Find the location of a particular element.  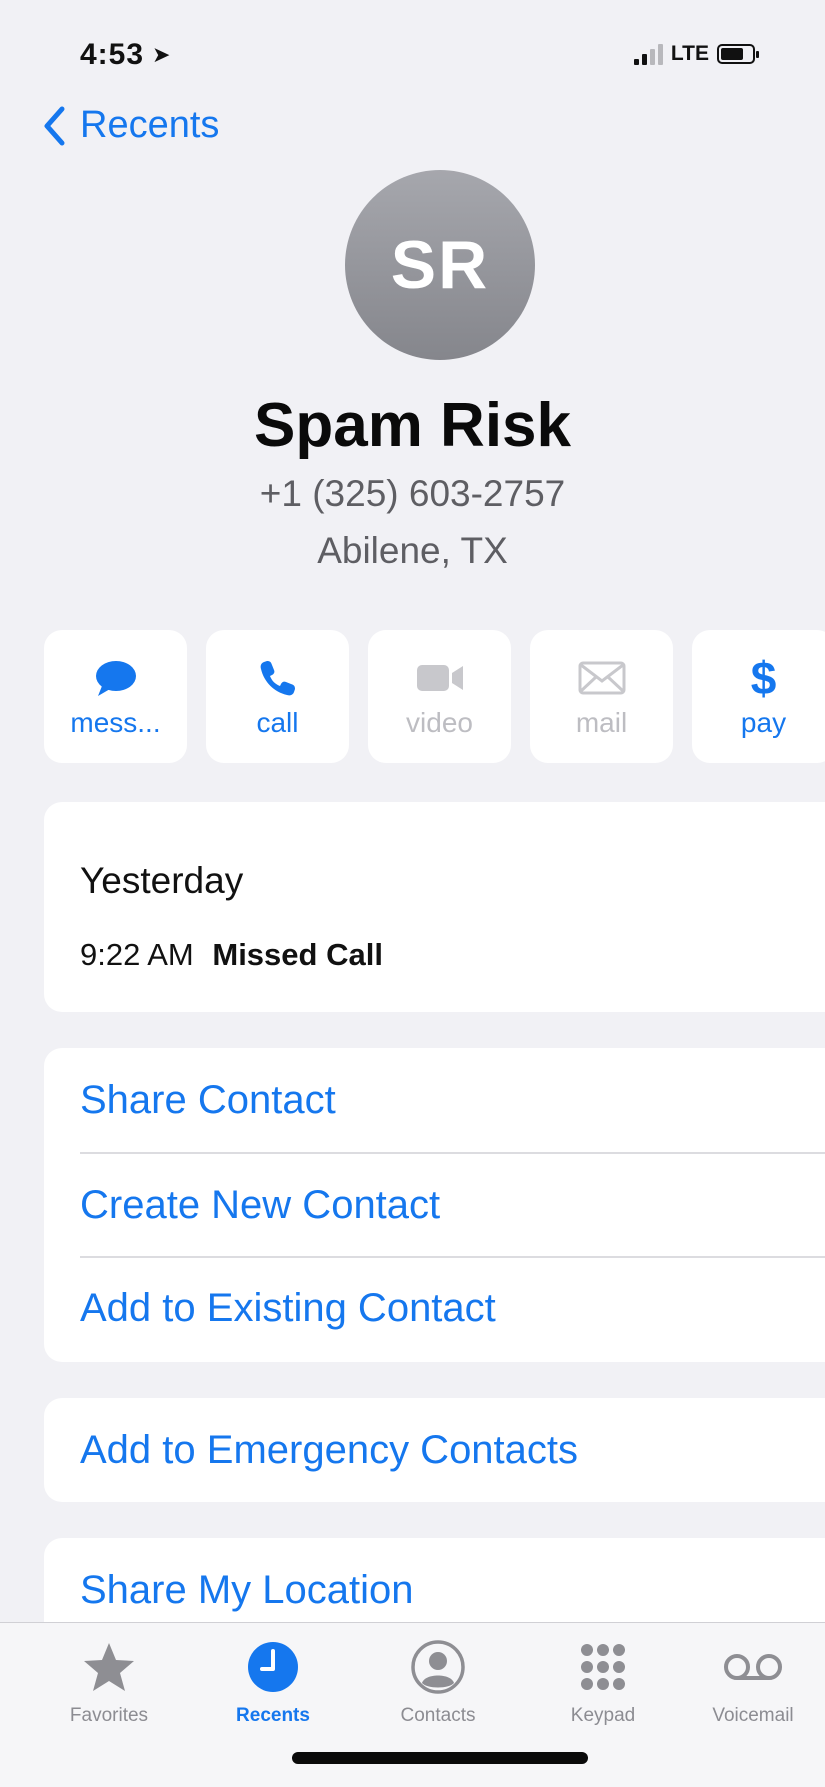

message-icon is located at coordinates (116, 678).